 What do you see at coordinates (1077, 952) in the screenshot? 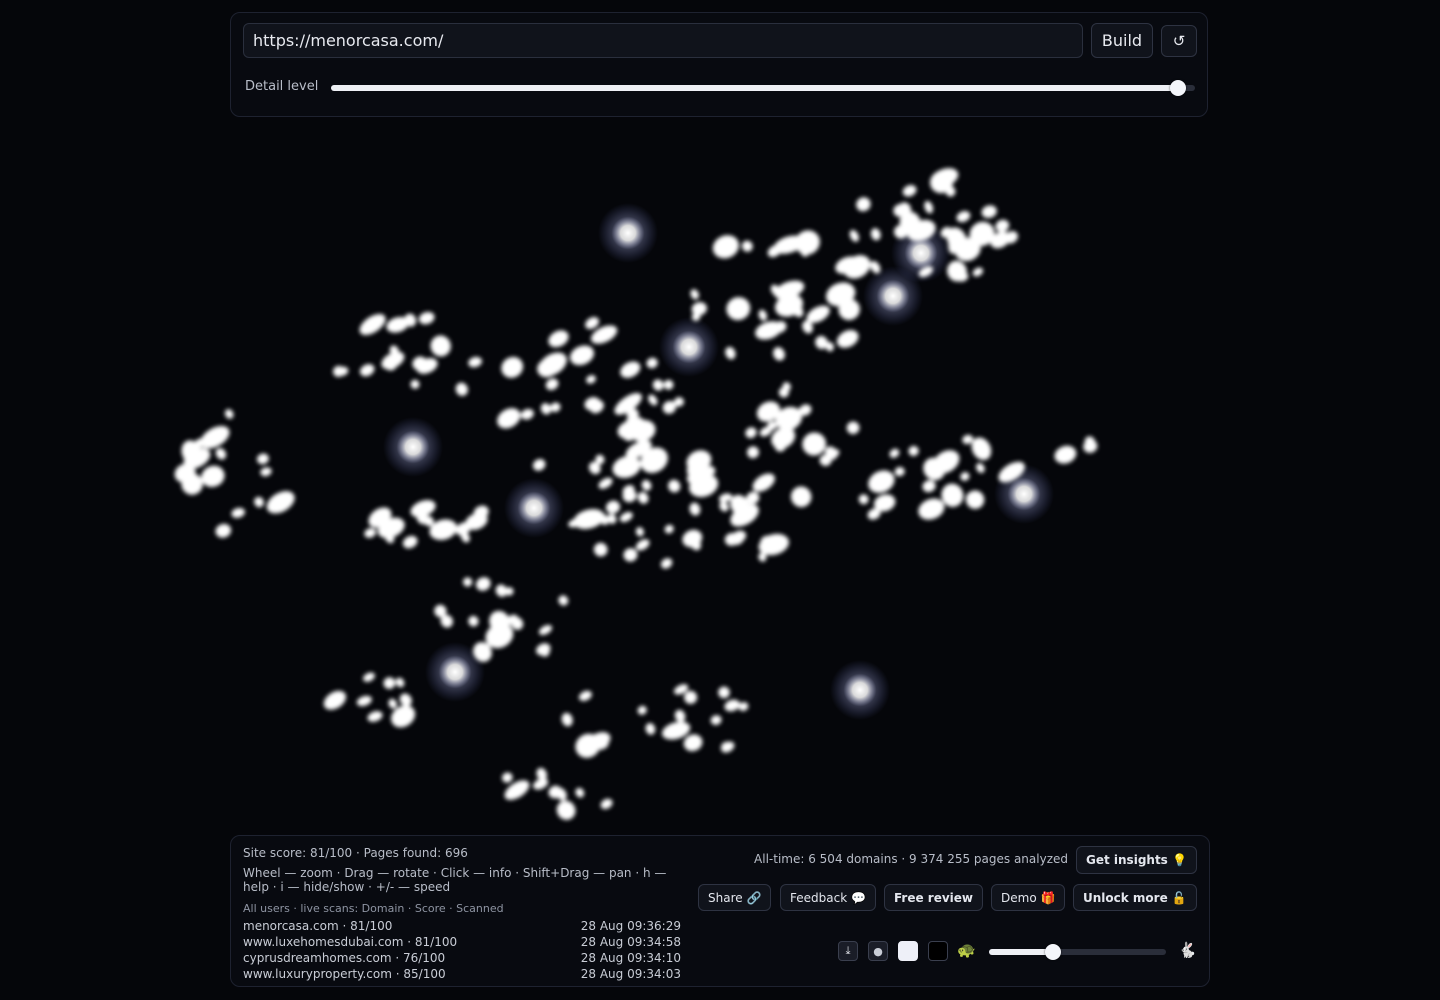
I see `speed-slider` at bounding box center [1077, 952].